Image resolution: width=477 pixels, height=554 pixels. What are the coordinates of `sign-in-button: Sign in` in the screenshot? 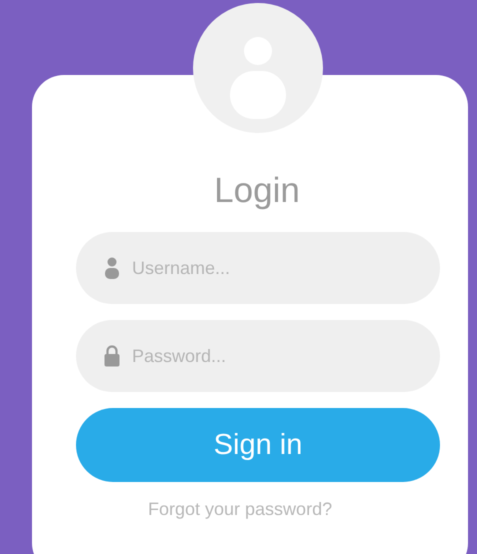 It's located at (258, 445).